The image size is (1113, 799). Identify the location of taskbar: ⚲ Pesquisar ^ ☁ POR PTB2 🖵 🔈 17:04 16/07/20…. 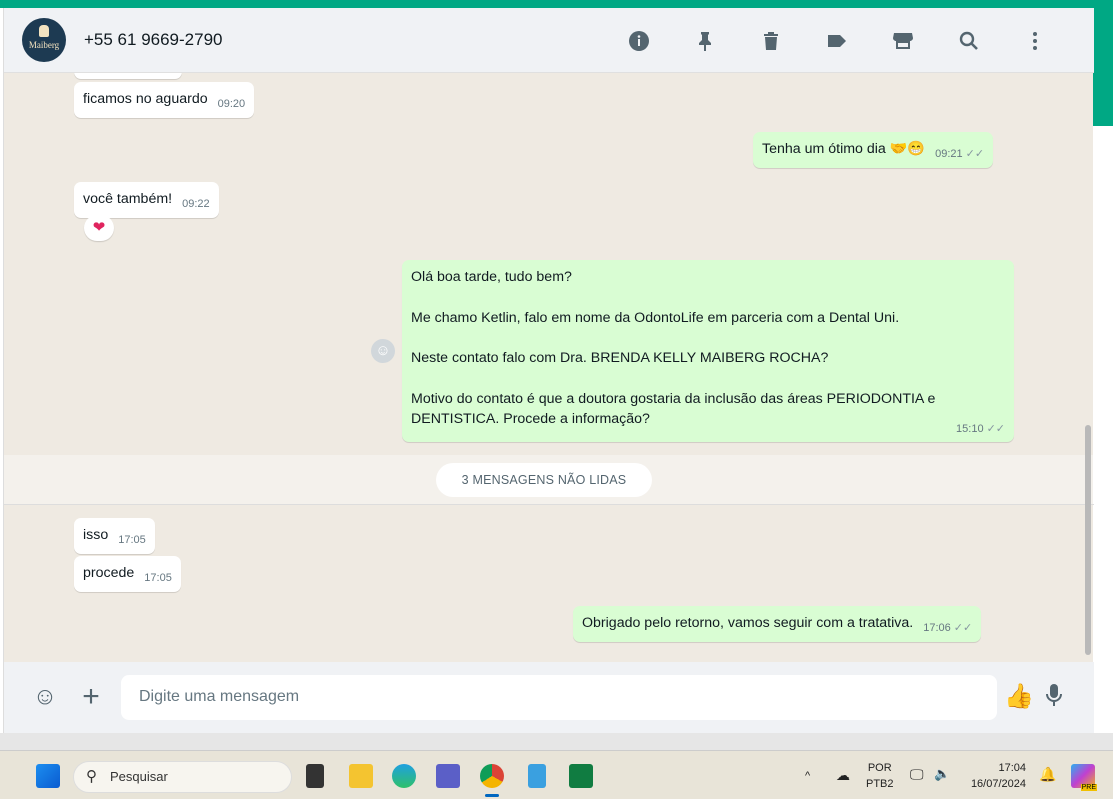
(556, 774).